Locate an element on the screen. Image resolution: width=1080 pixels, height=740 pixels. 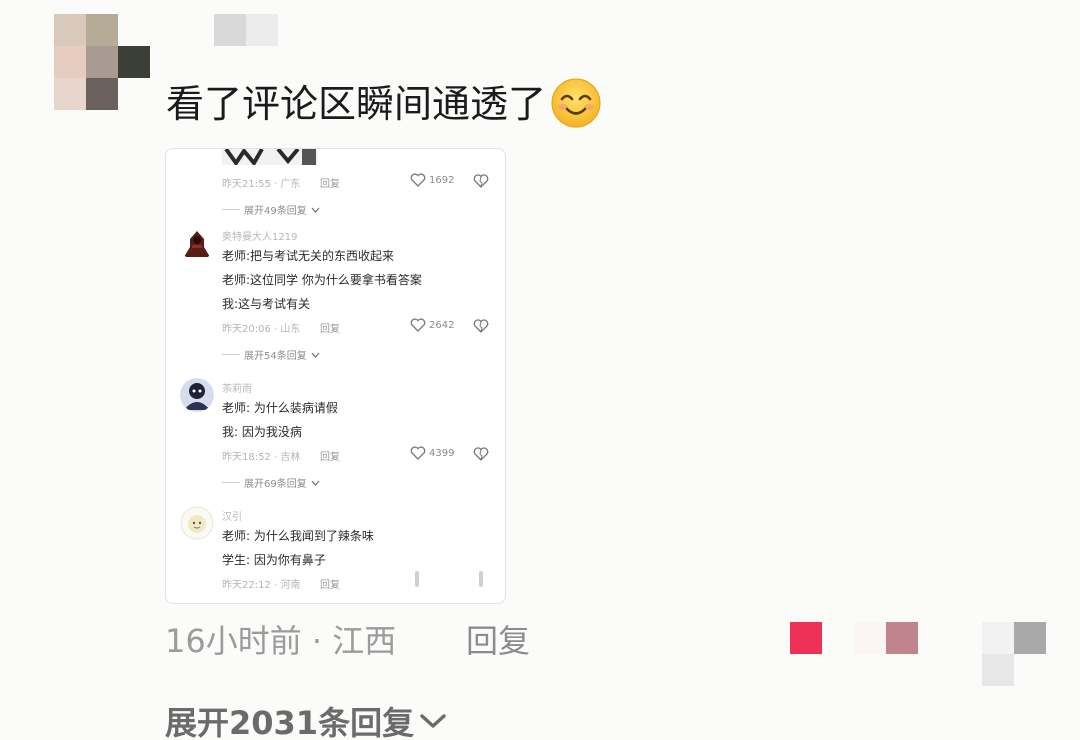
like-button-redacted is located at coordinates (855, 638).